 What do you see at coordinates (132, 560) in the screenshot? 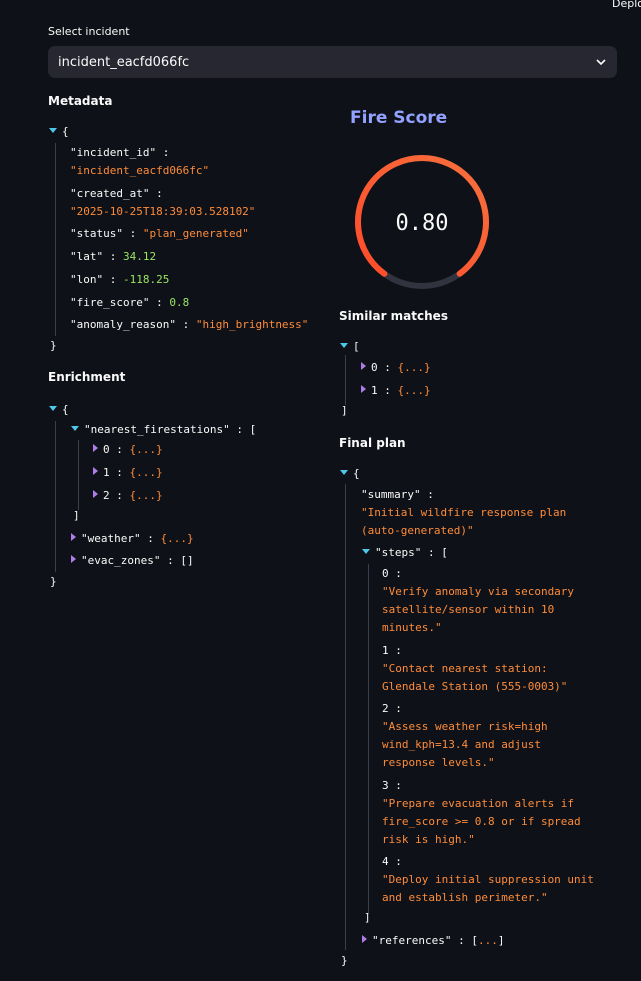
I see `evac-zones-item: "evac_zones" : []` at bounding box center [132, 560].